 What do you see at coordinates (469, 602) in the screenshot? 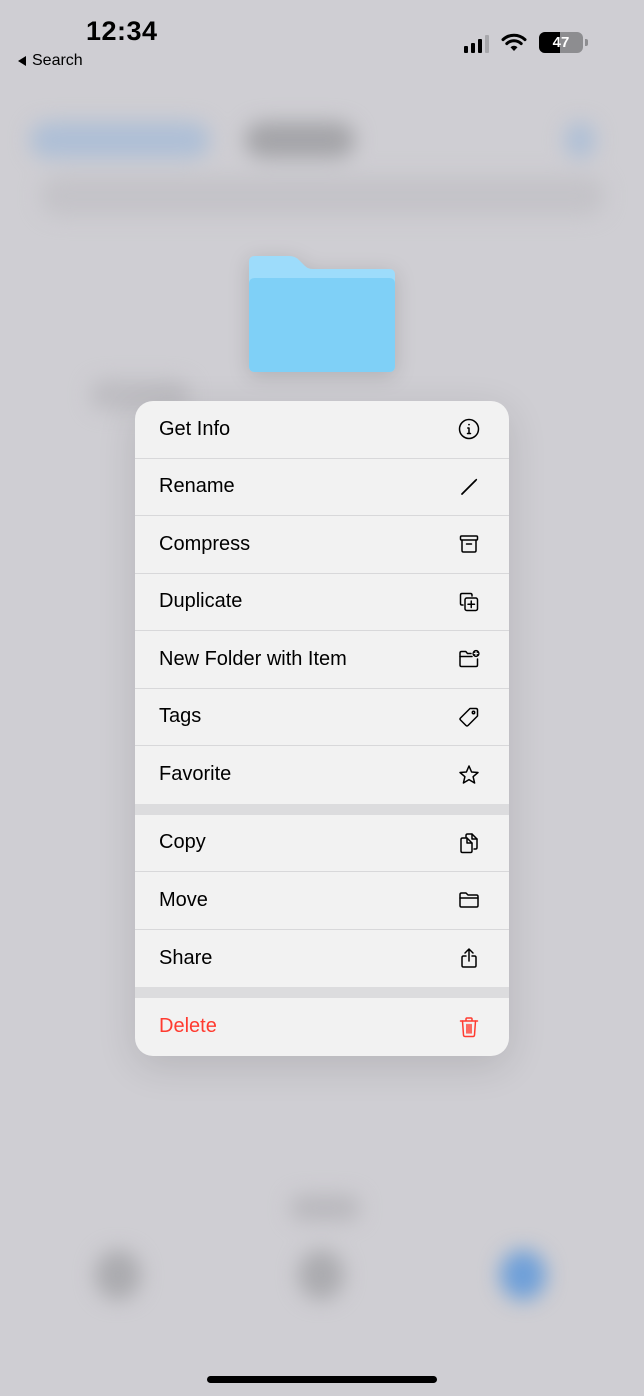
I see `duplicate-icon` at bounding box center [469, 602].